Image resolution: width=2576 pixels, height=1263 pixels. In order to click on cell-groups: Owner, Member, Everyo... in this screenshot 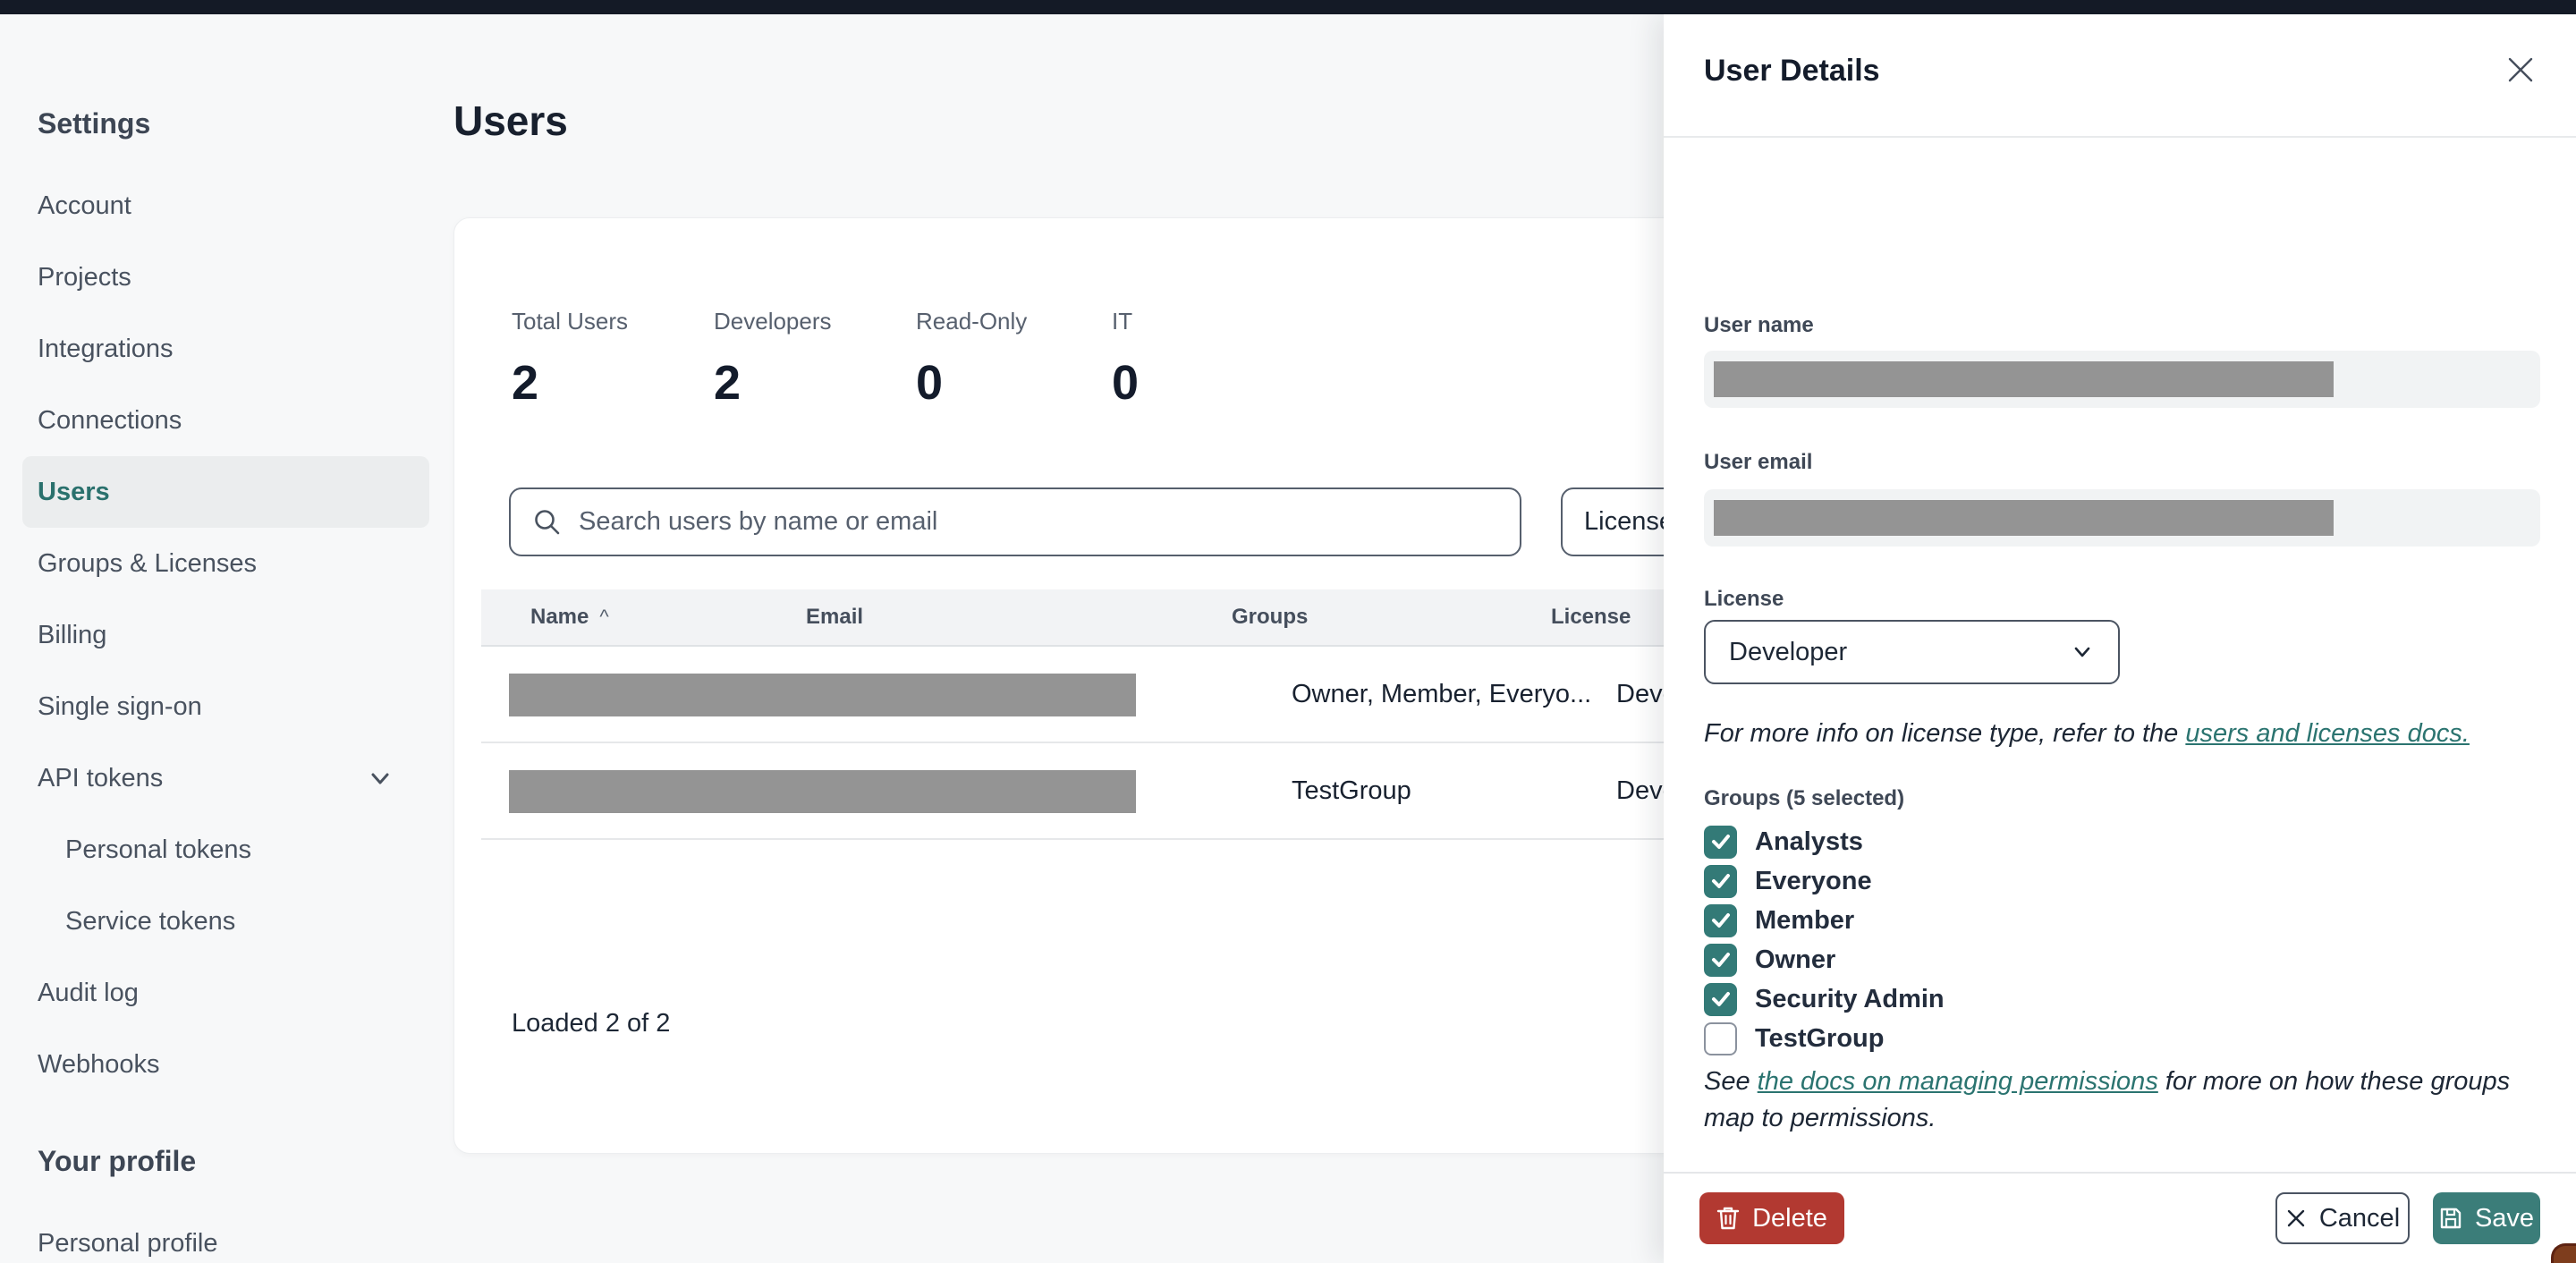, I will do `click(1442, 693)`.